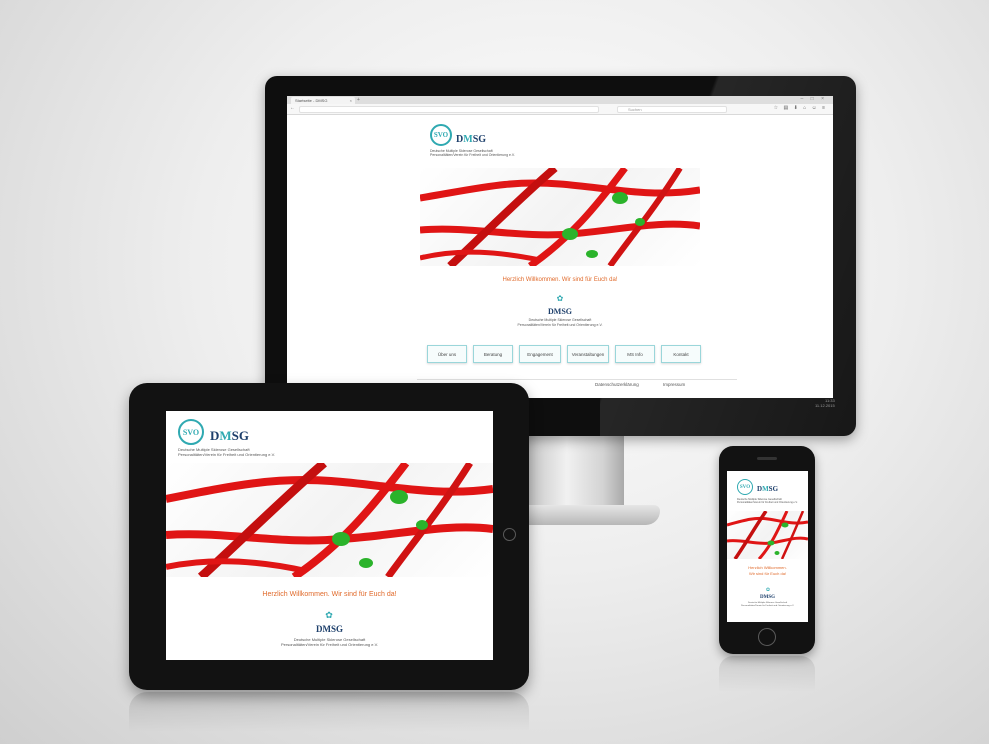  What do you see at coordinates (825, 405) in the screenshot?
I see `os-date: 11.12.2015` at bounding box center [825, 405].